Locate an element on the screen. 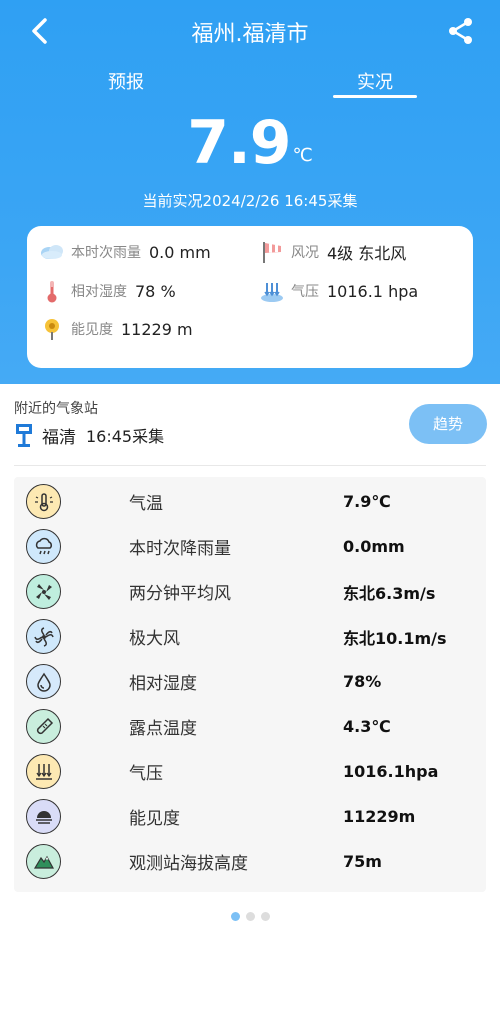  summary-humidity: 相对湿度 78 % is located at coordinates (107, 291).